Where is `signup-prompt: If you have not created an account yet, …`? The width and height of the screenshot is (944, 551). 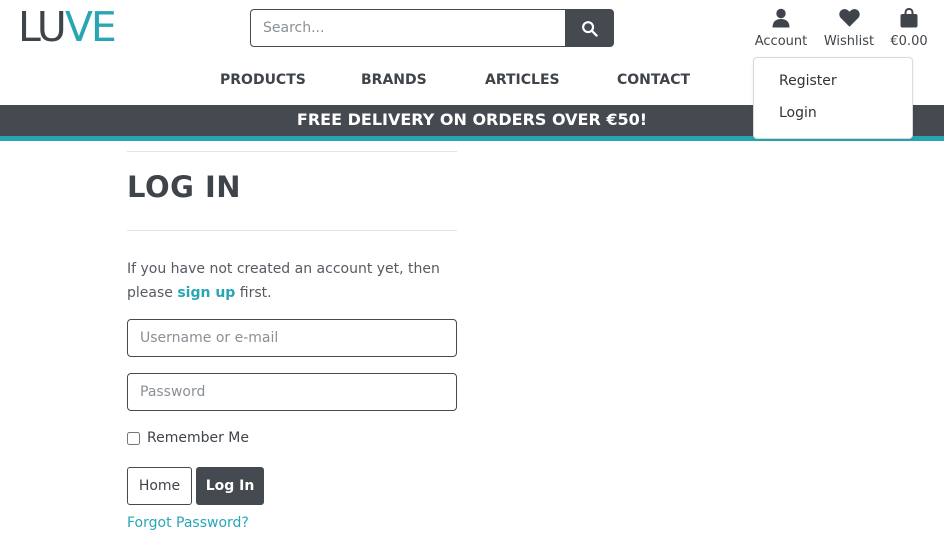 signup-prompt: If you have not created an account yet, … is located at coordinates (292, 281).